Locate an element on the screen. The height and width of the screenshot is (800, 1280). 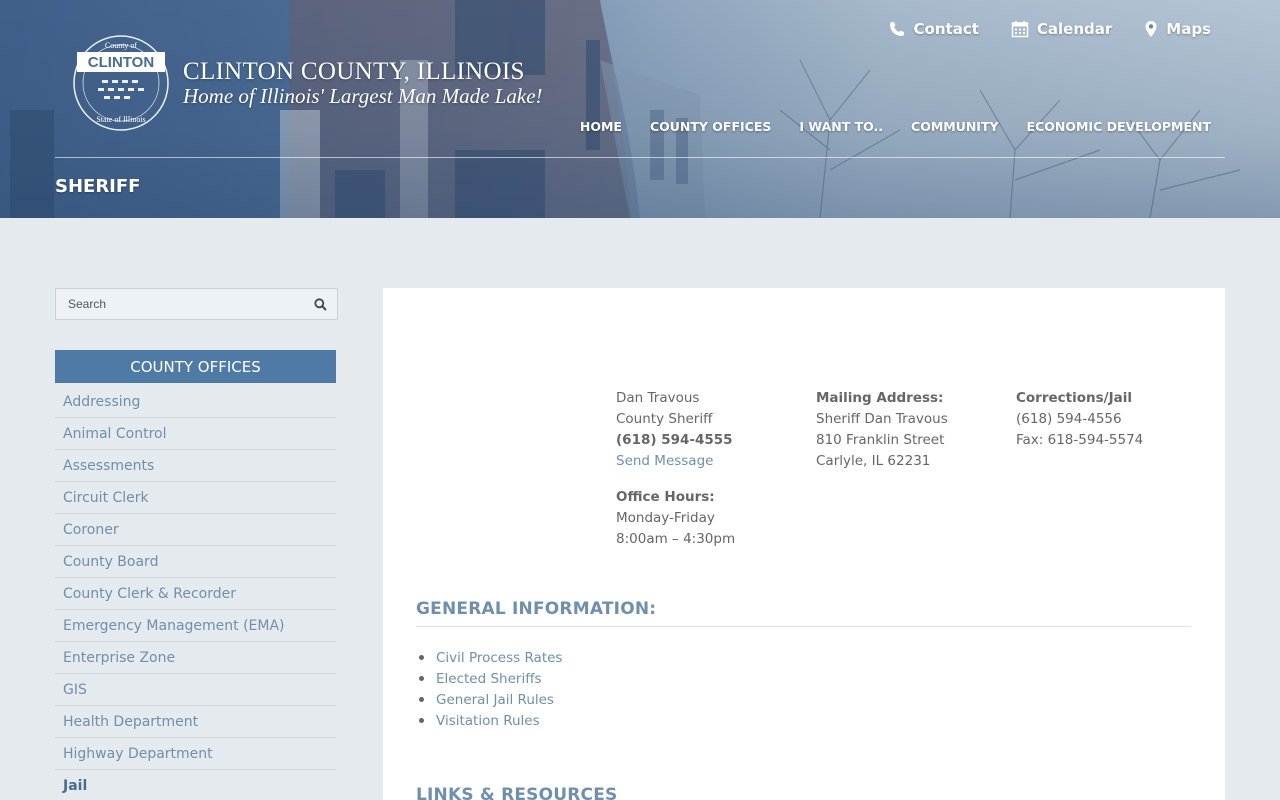
sidebar-item-label: Assessments is located at coordinates (109, 465).